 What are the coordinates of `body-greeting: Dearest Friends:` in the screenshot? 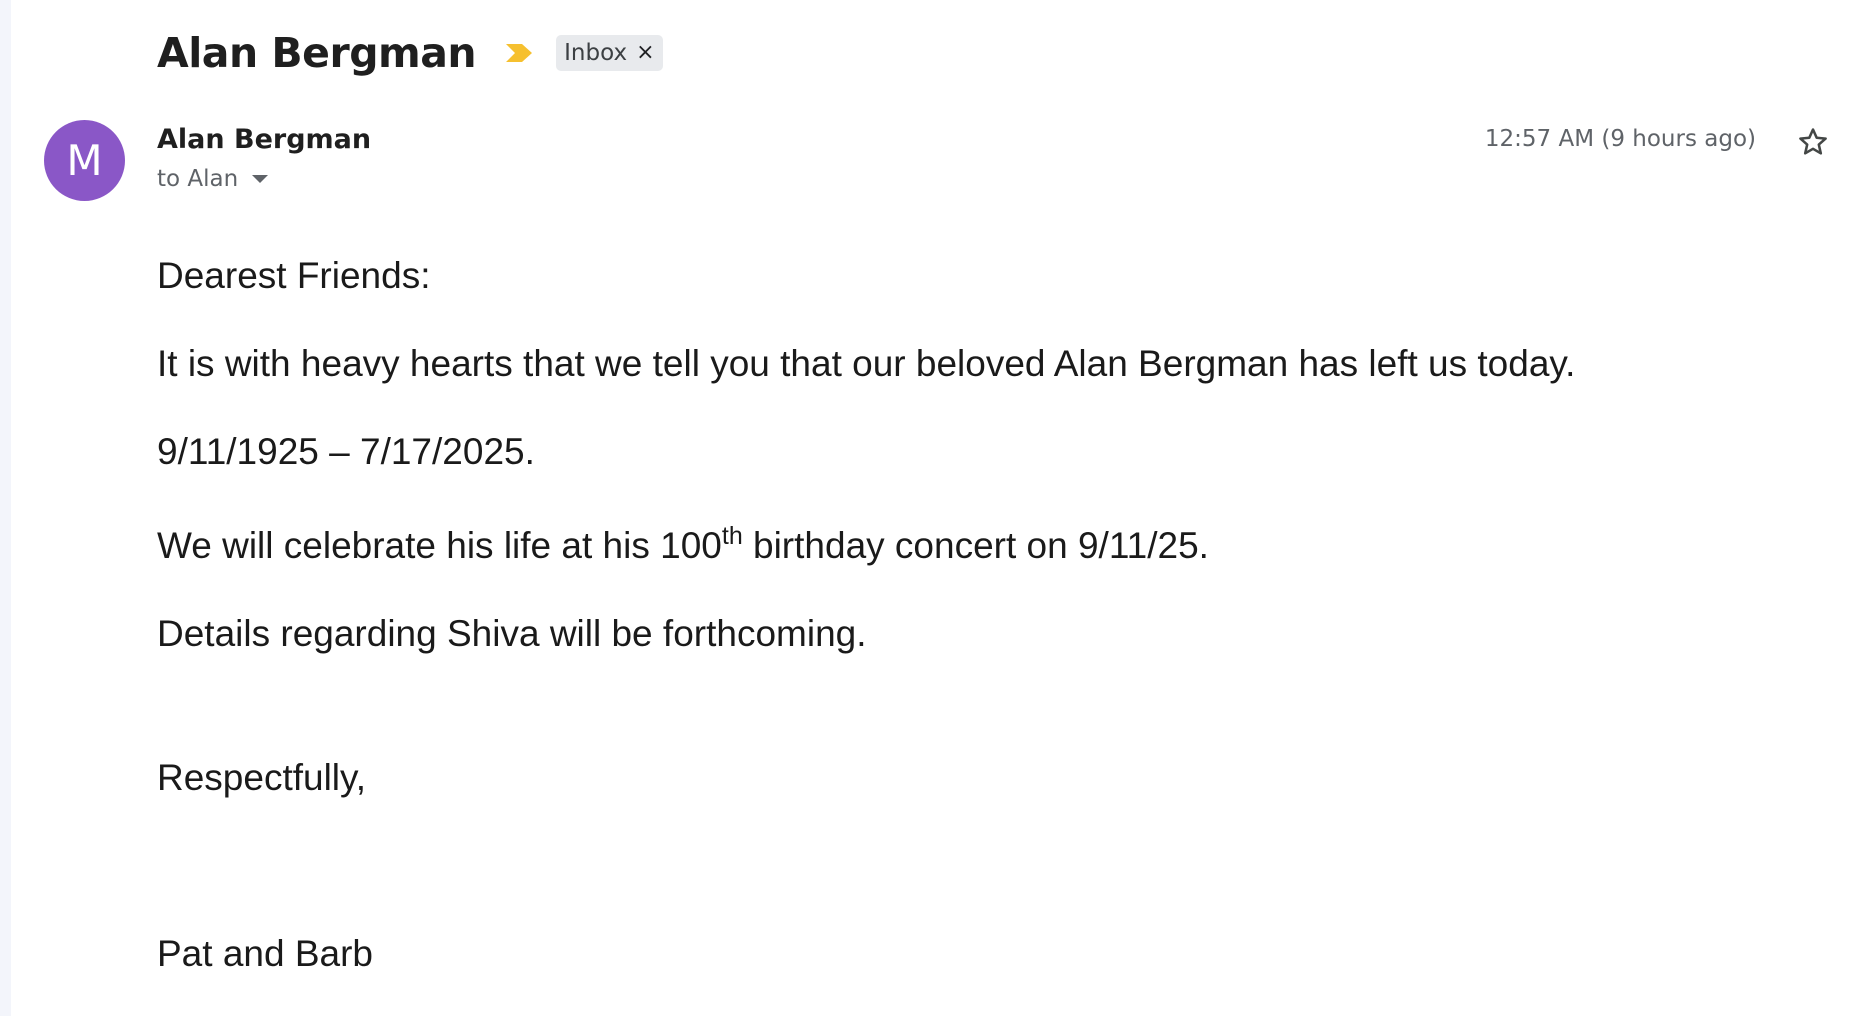 It's located at (294, 275).